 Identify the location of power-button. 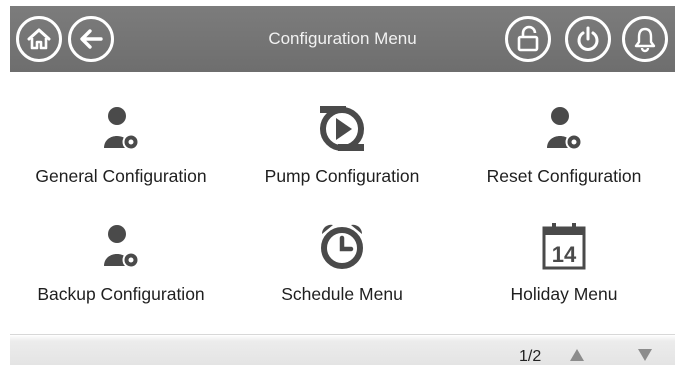
(588, 39).